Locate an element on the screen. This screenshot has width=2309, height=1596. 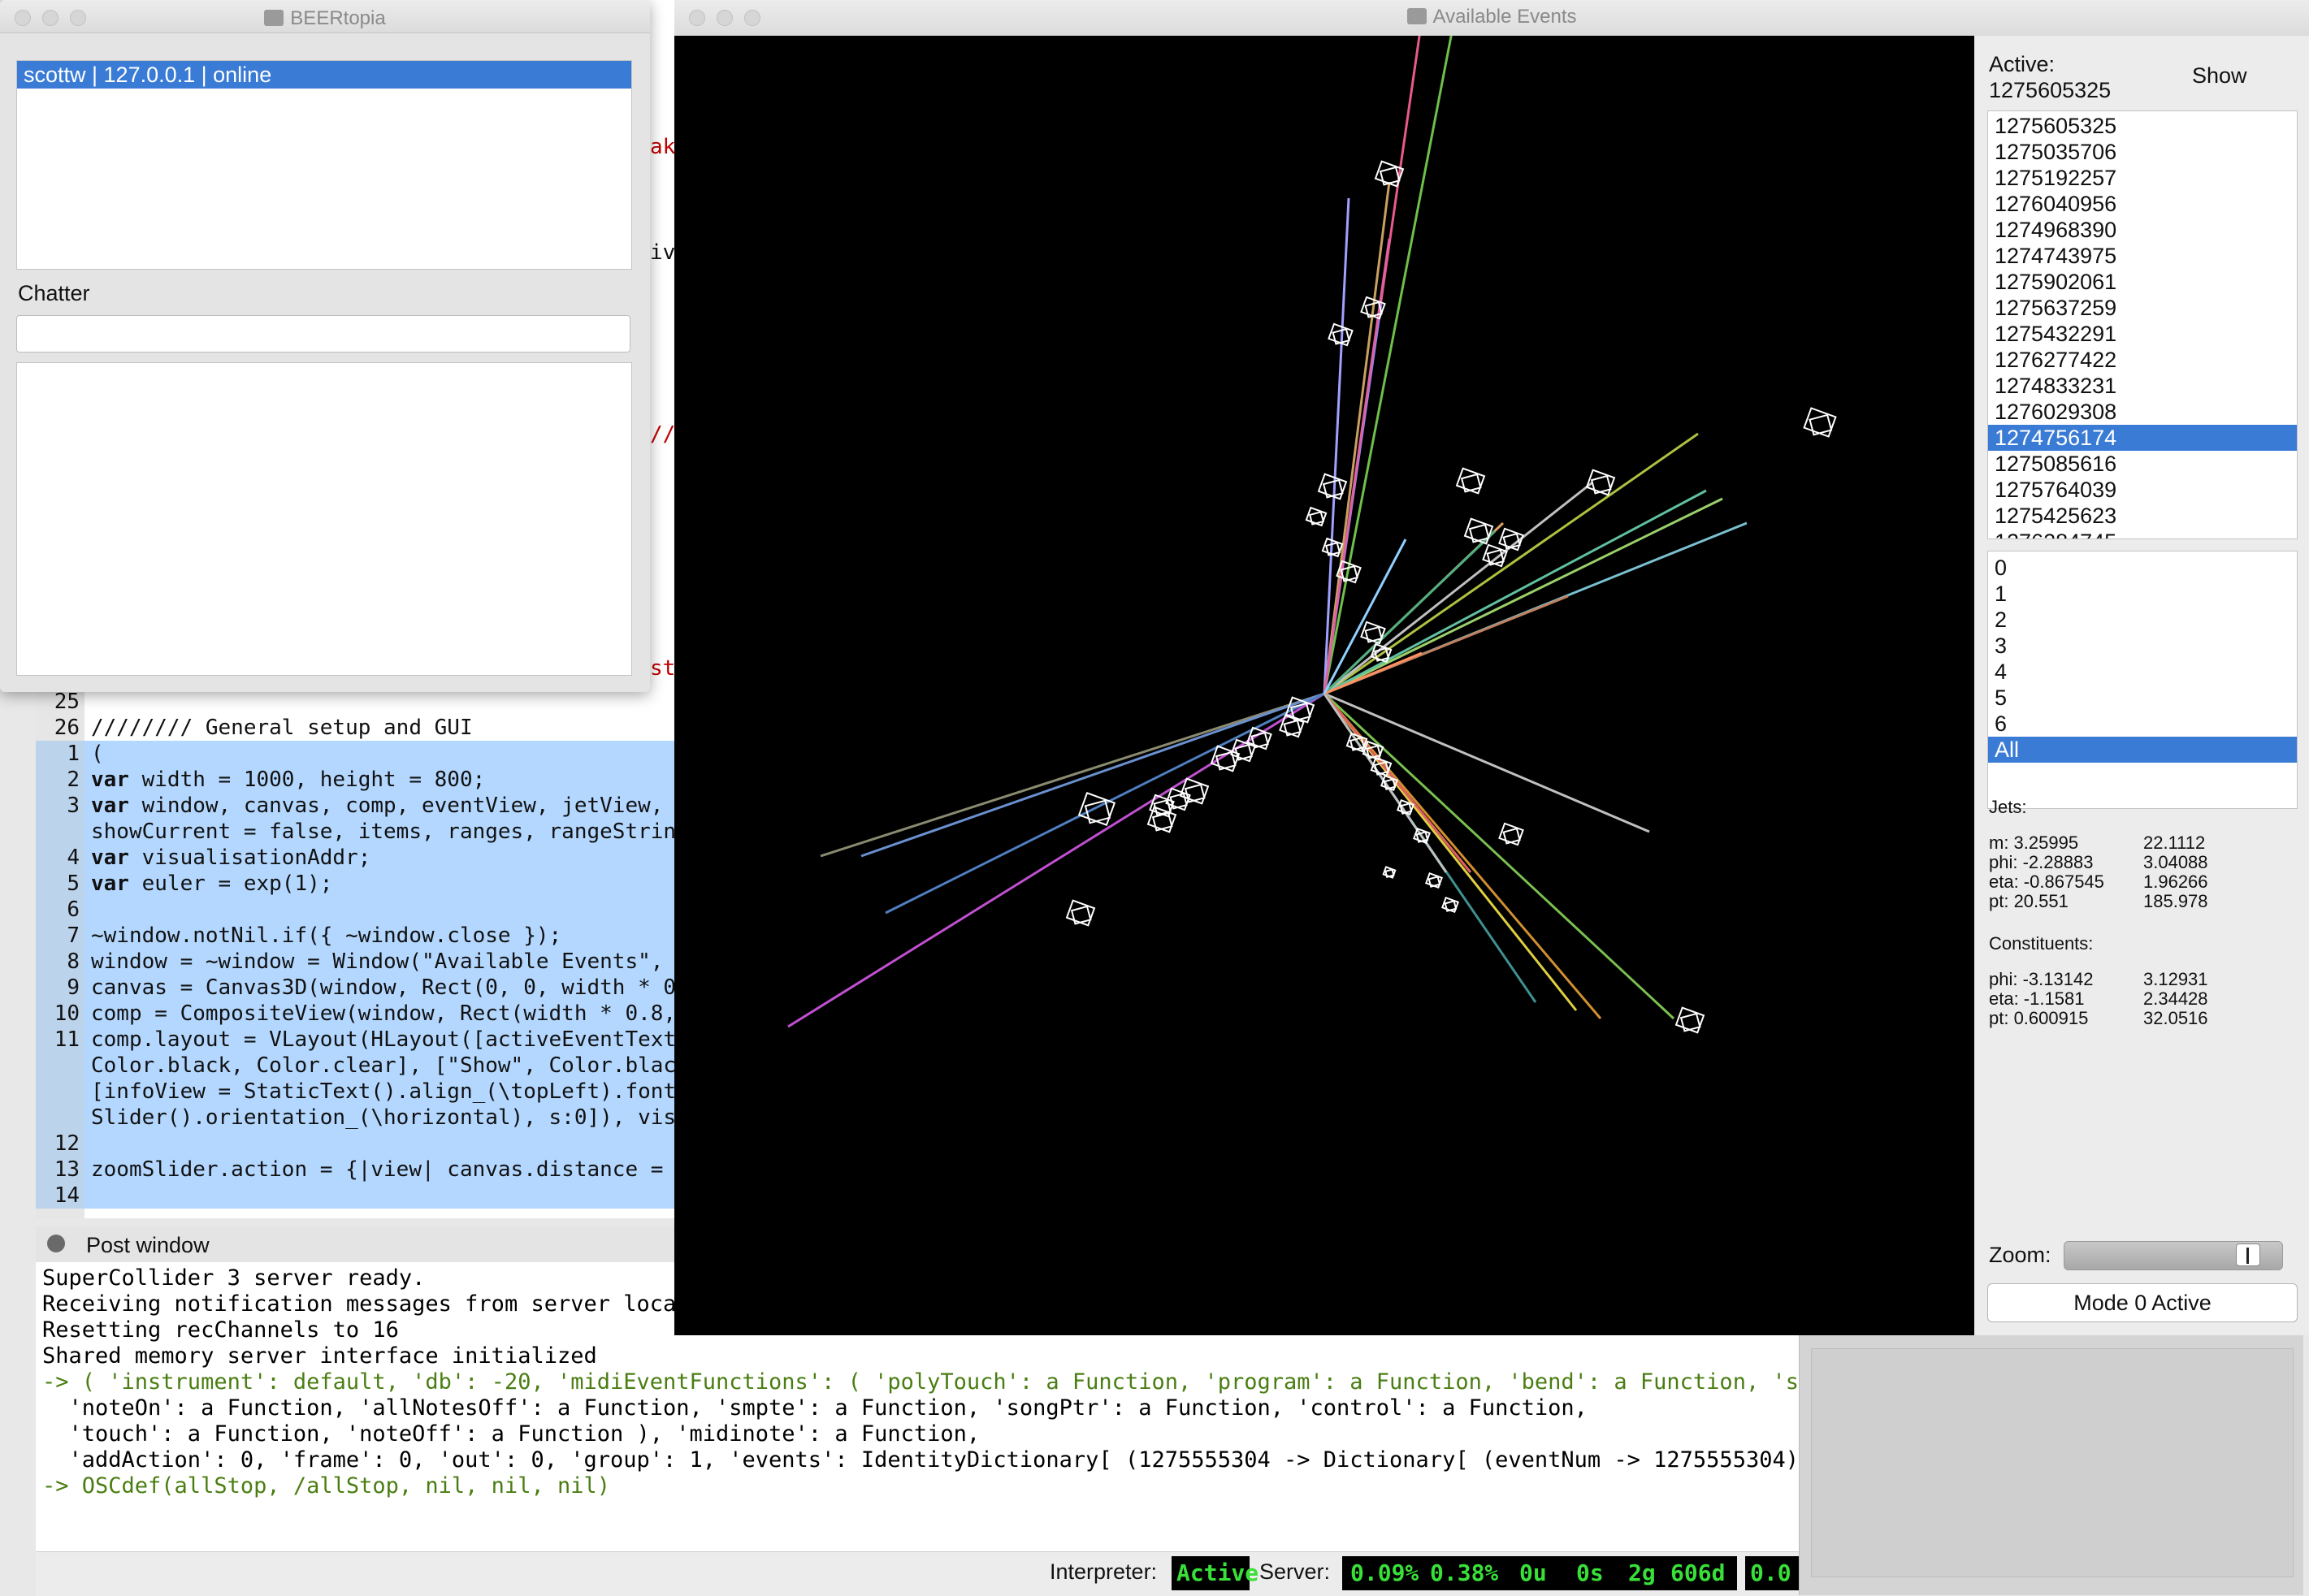
code-line: 14 is located at coordinates (343, 1196).